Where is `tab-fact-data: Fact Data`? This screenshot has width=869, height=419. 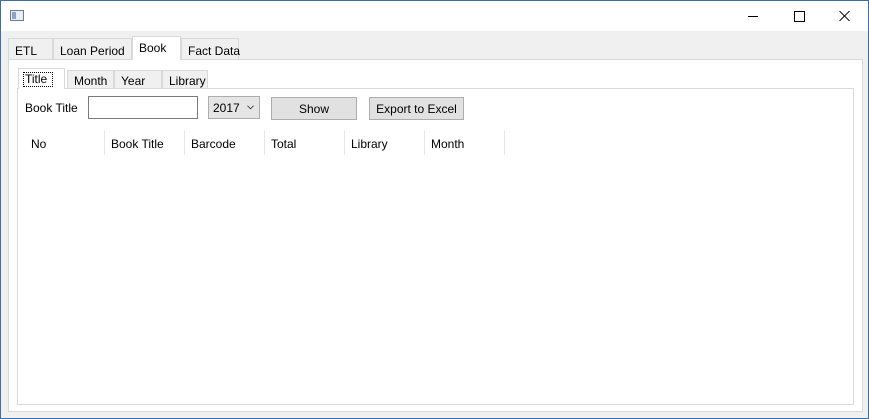 tab-fact-data: Fact Data is located at coordinates (210, 49).